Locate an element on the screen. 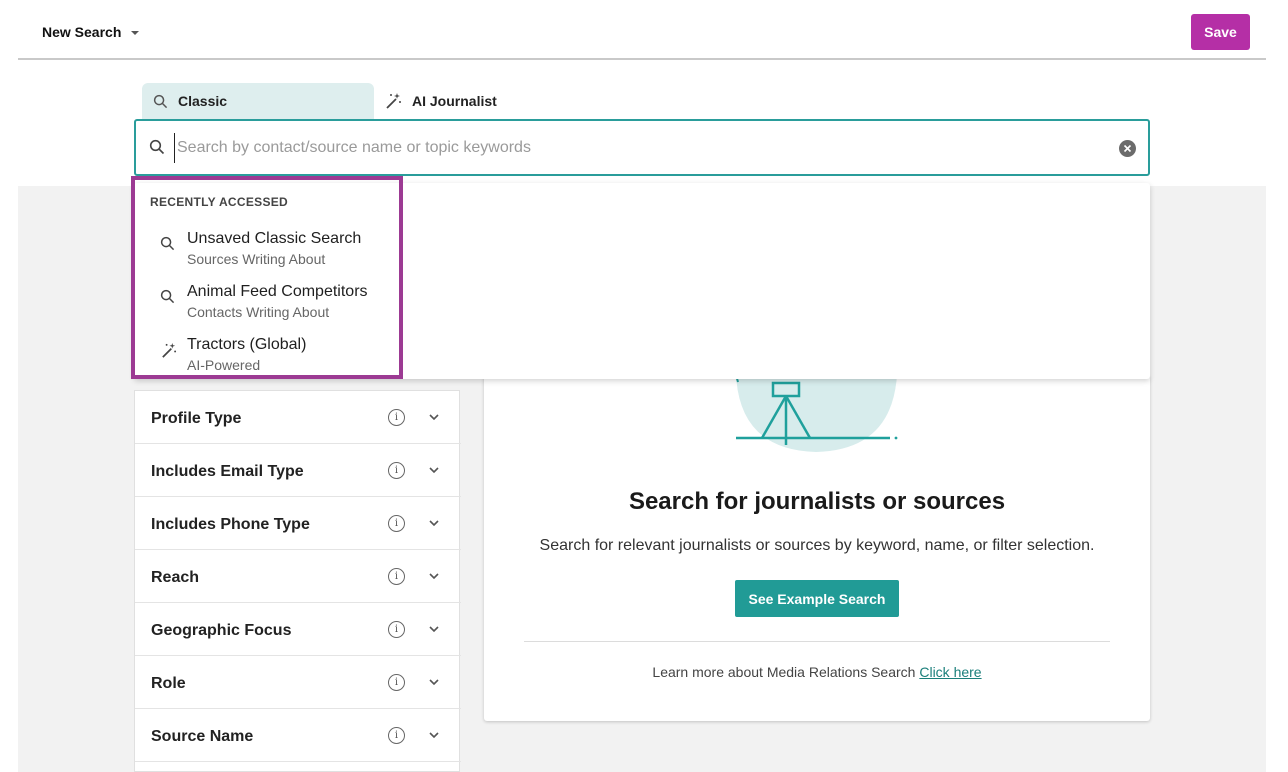 The image size is (1288, 772). search-input is located at coordinates (639, 148).